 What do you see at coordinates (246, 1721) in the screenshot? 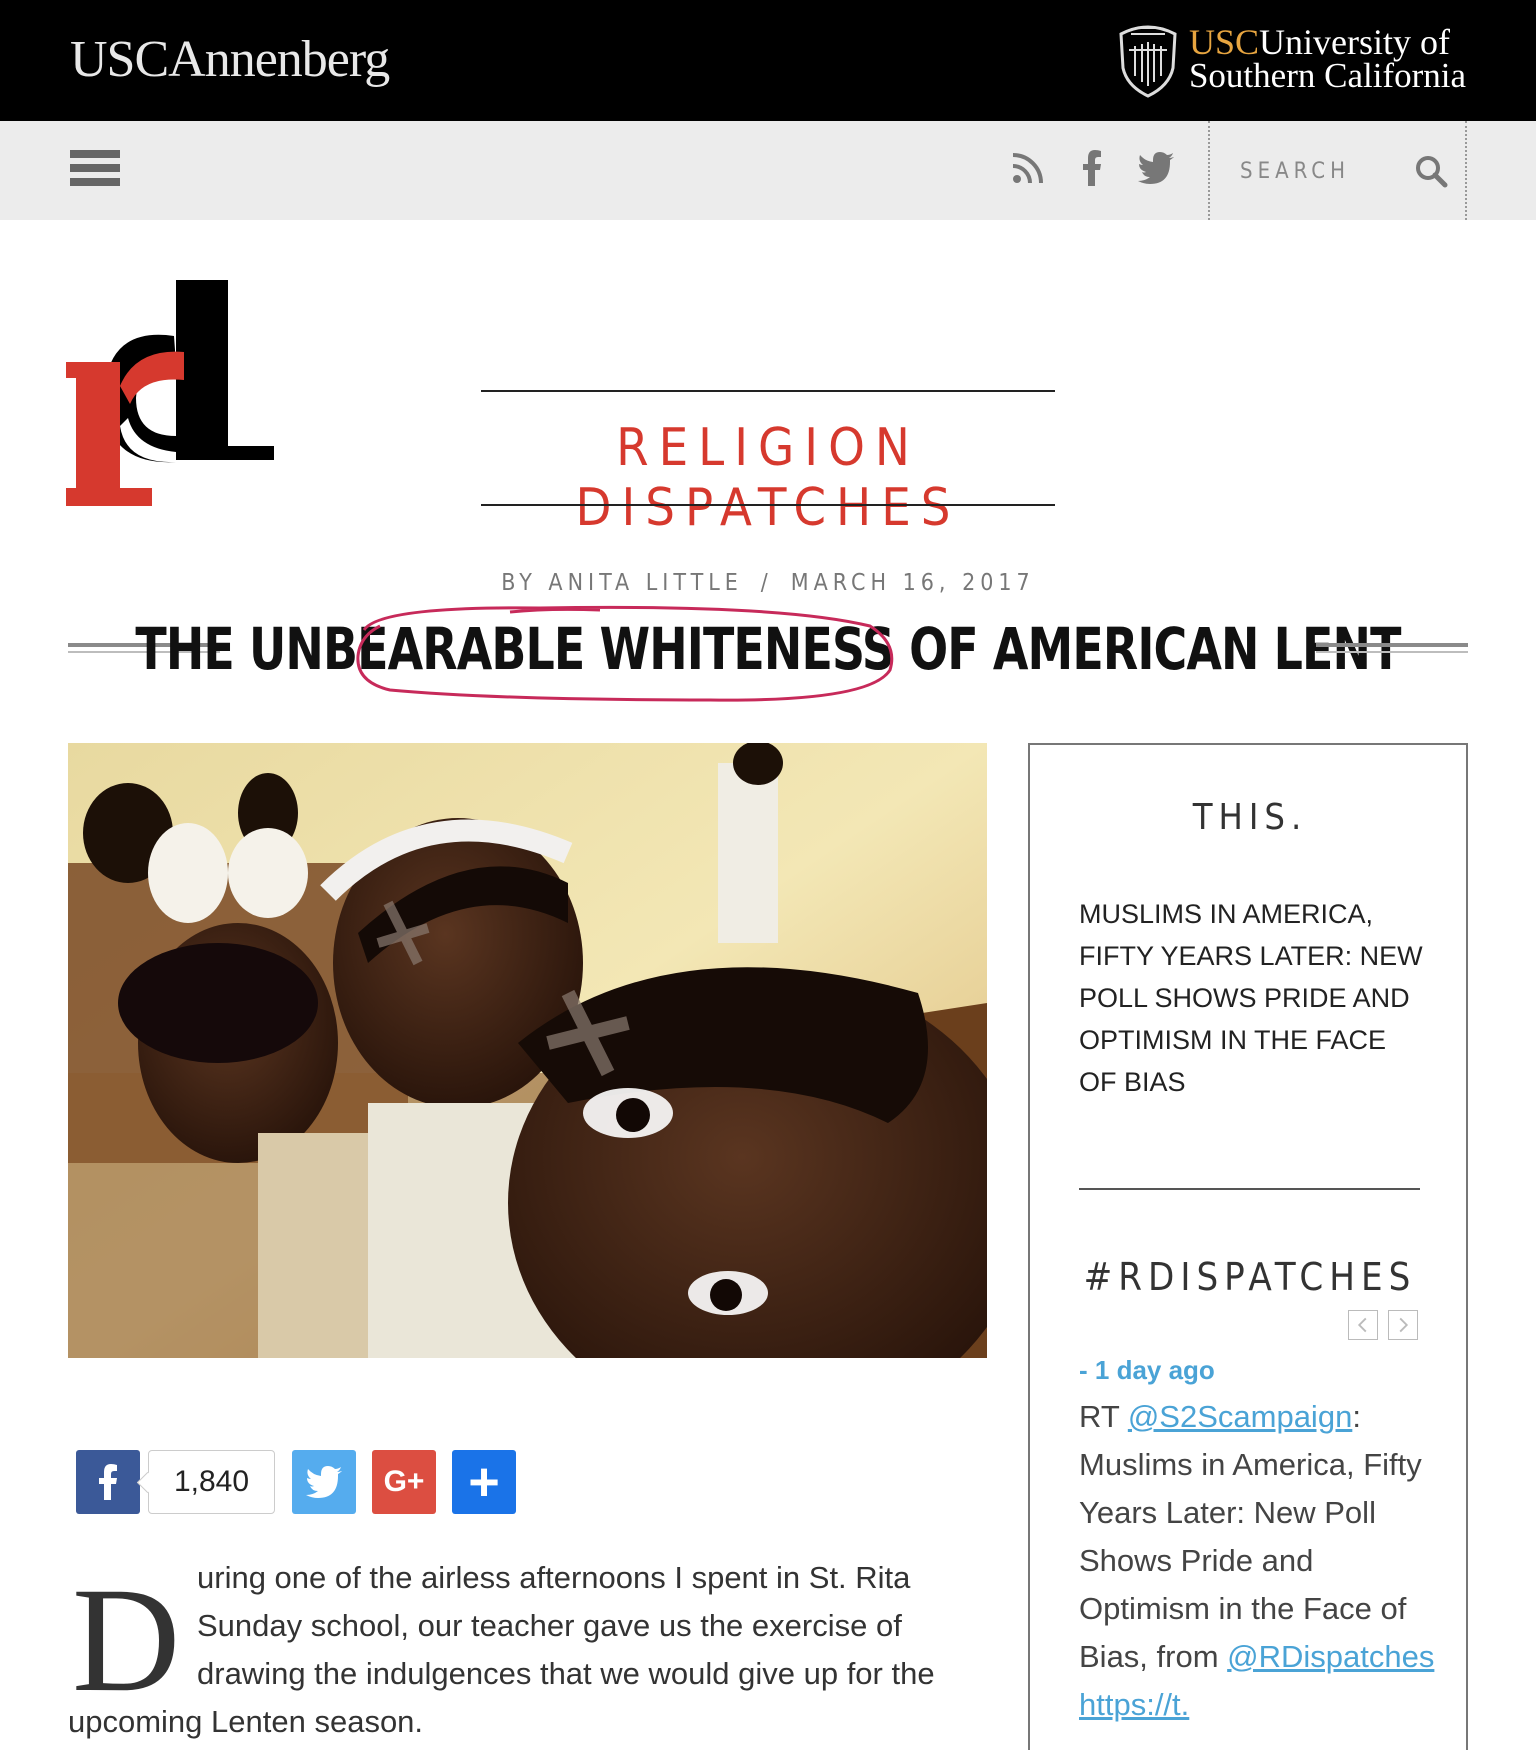
I see `body-line-4: upcoming Lenten season.` at bounding box center [246, 1721].